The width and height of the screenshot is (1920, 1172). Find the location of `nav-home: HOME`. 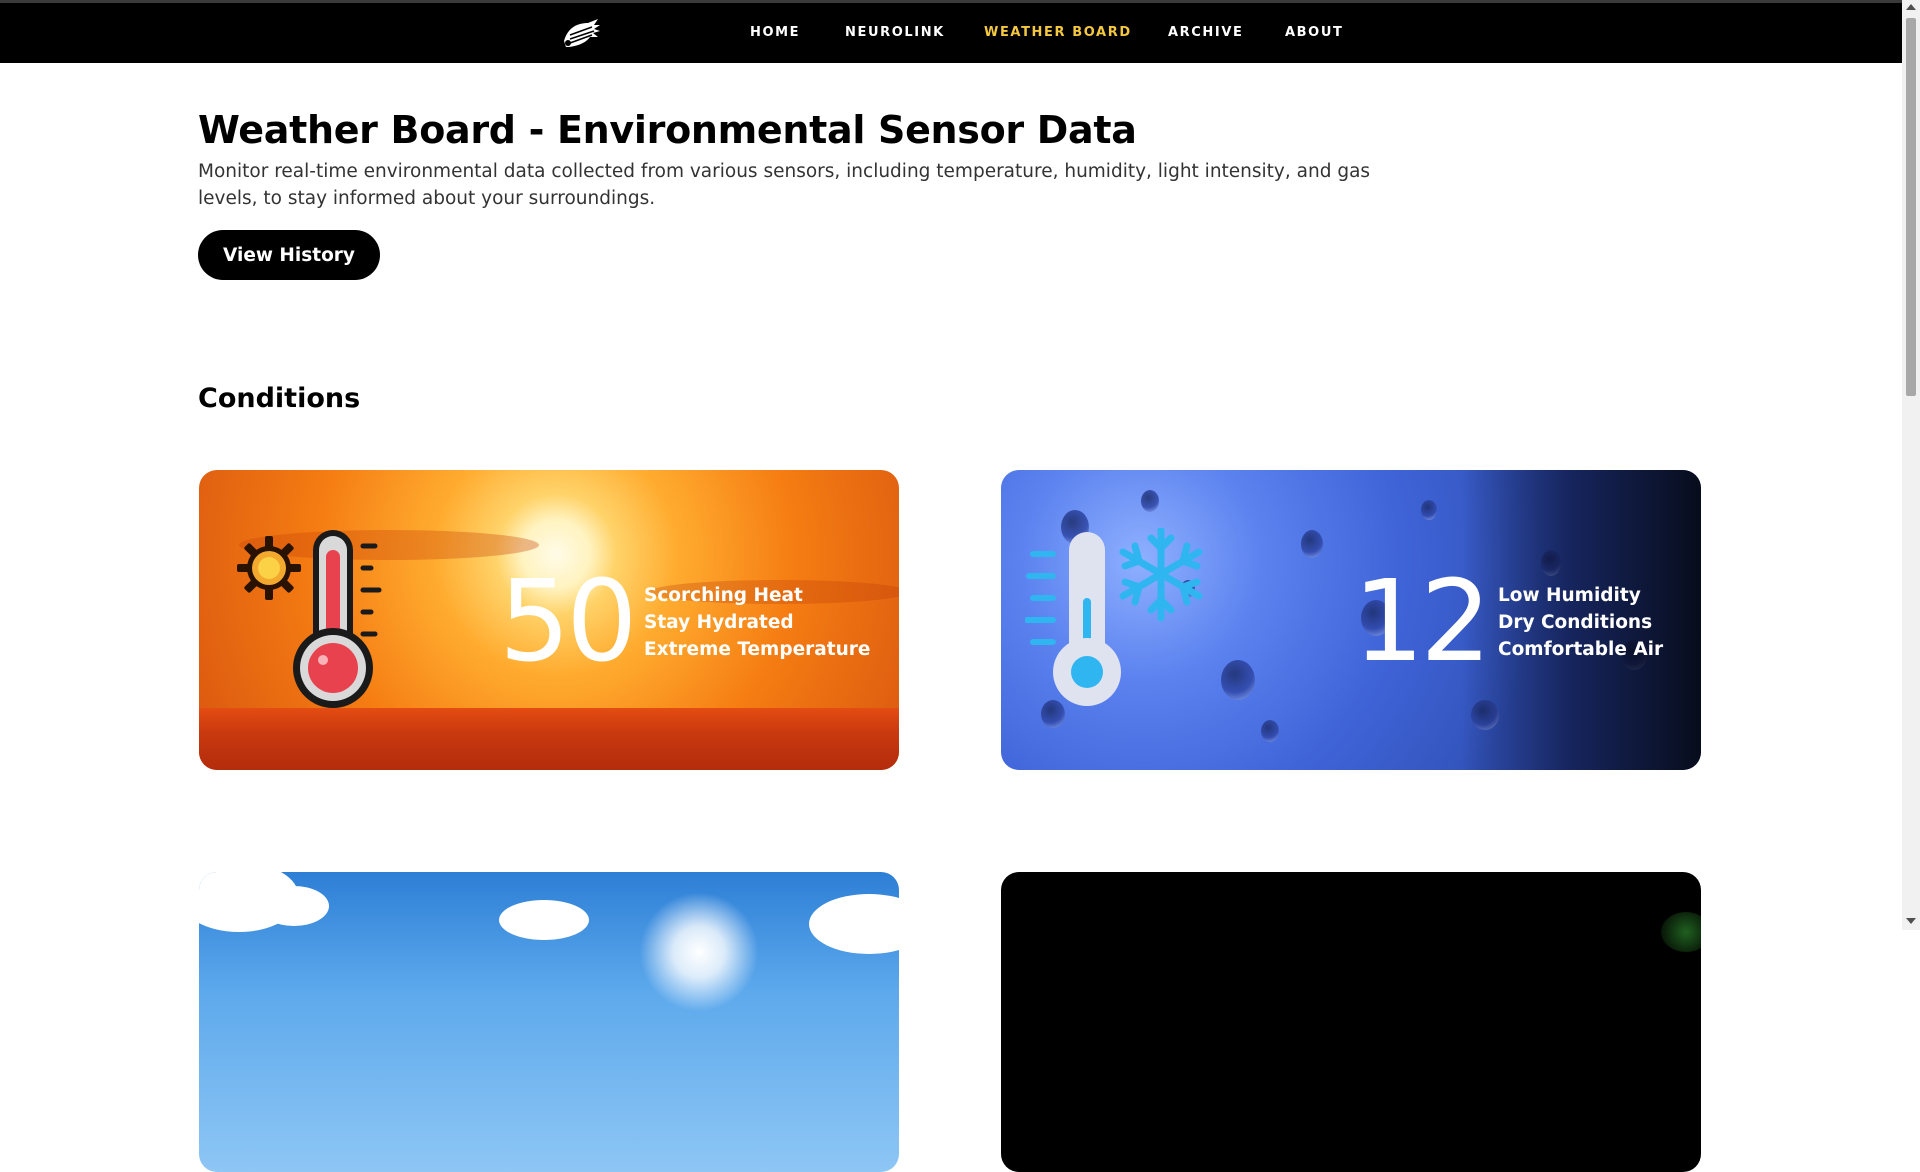

nav-home: HOME is located at coordinates (775, 32).